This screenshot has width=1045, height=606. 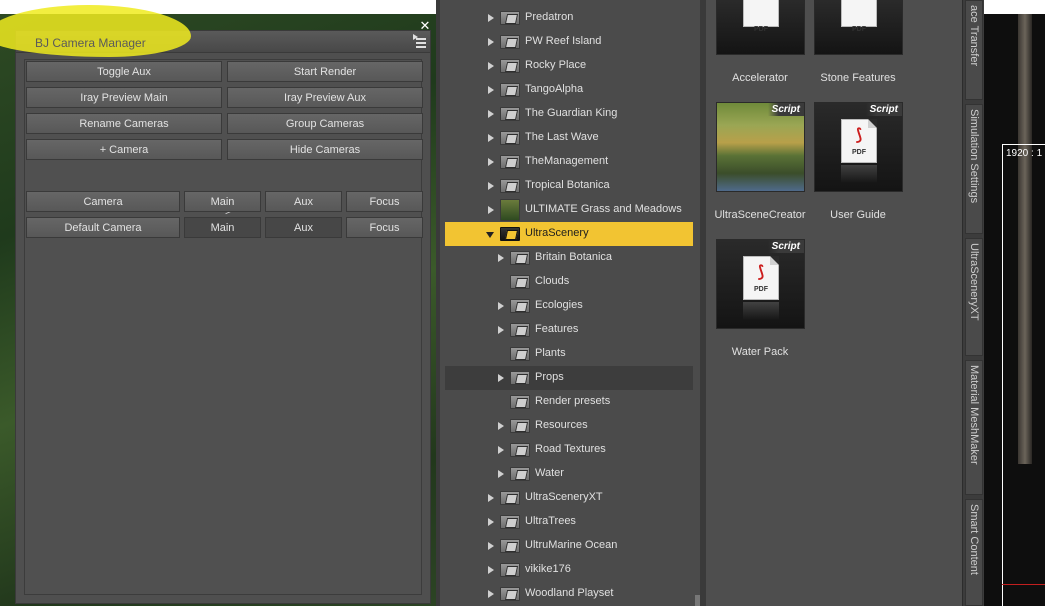 What do you see at coordinates (561, 425) in the screenshot?
I see `tree-item-label: Resources` at bounding box center [561, 425].